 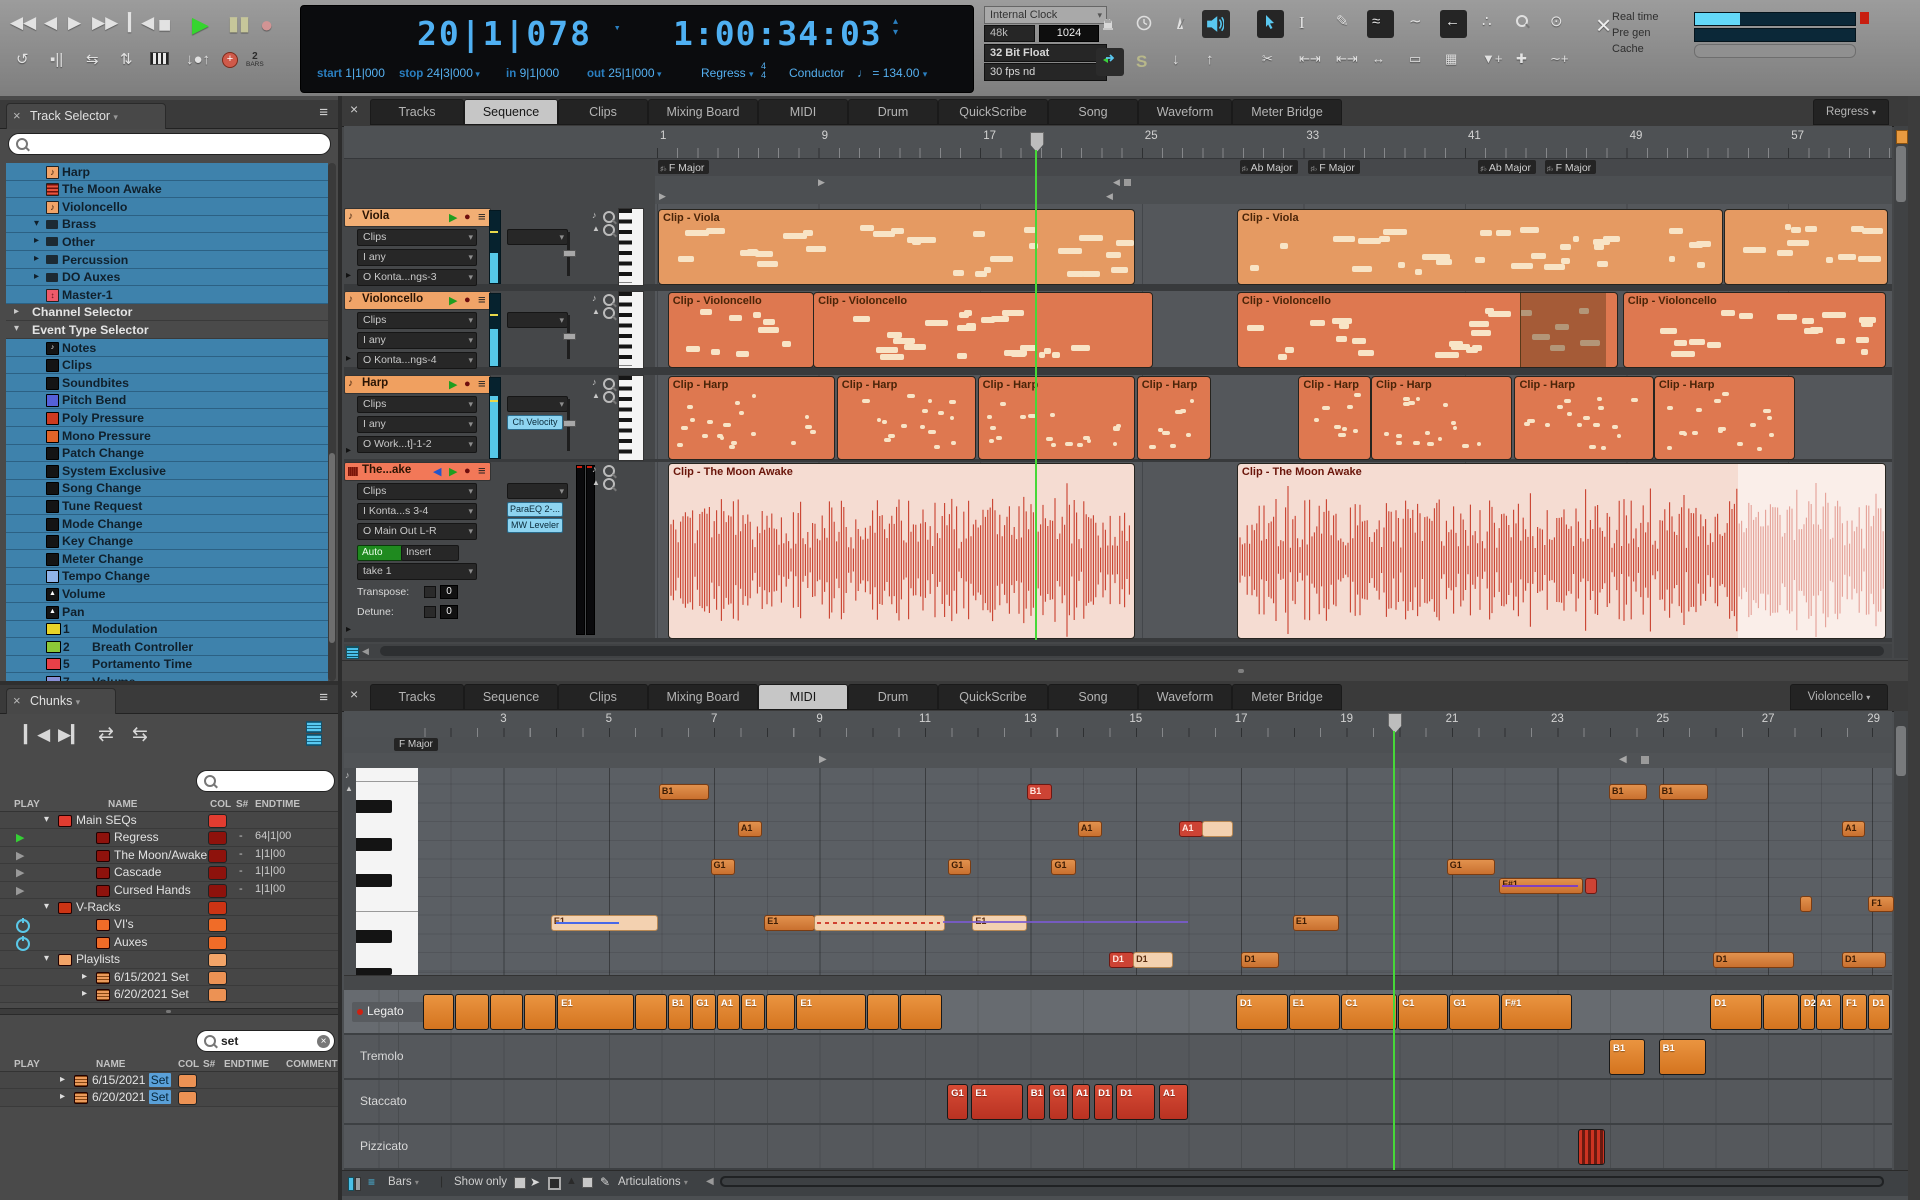 What do you see at coordinates (703, 697) in the screenshot?
I see `midi-tab-mixing-board: Mixing Board` at bounding box center [703, 697].